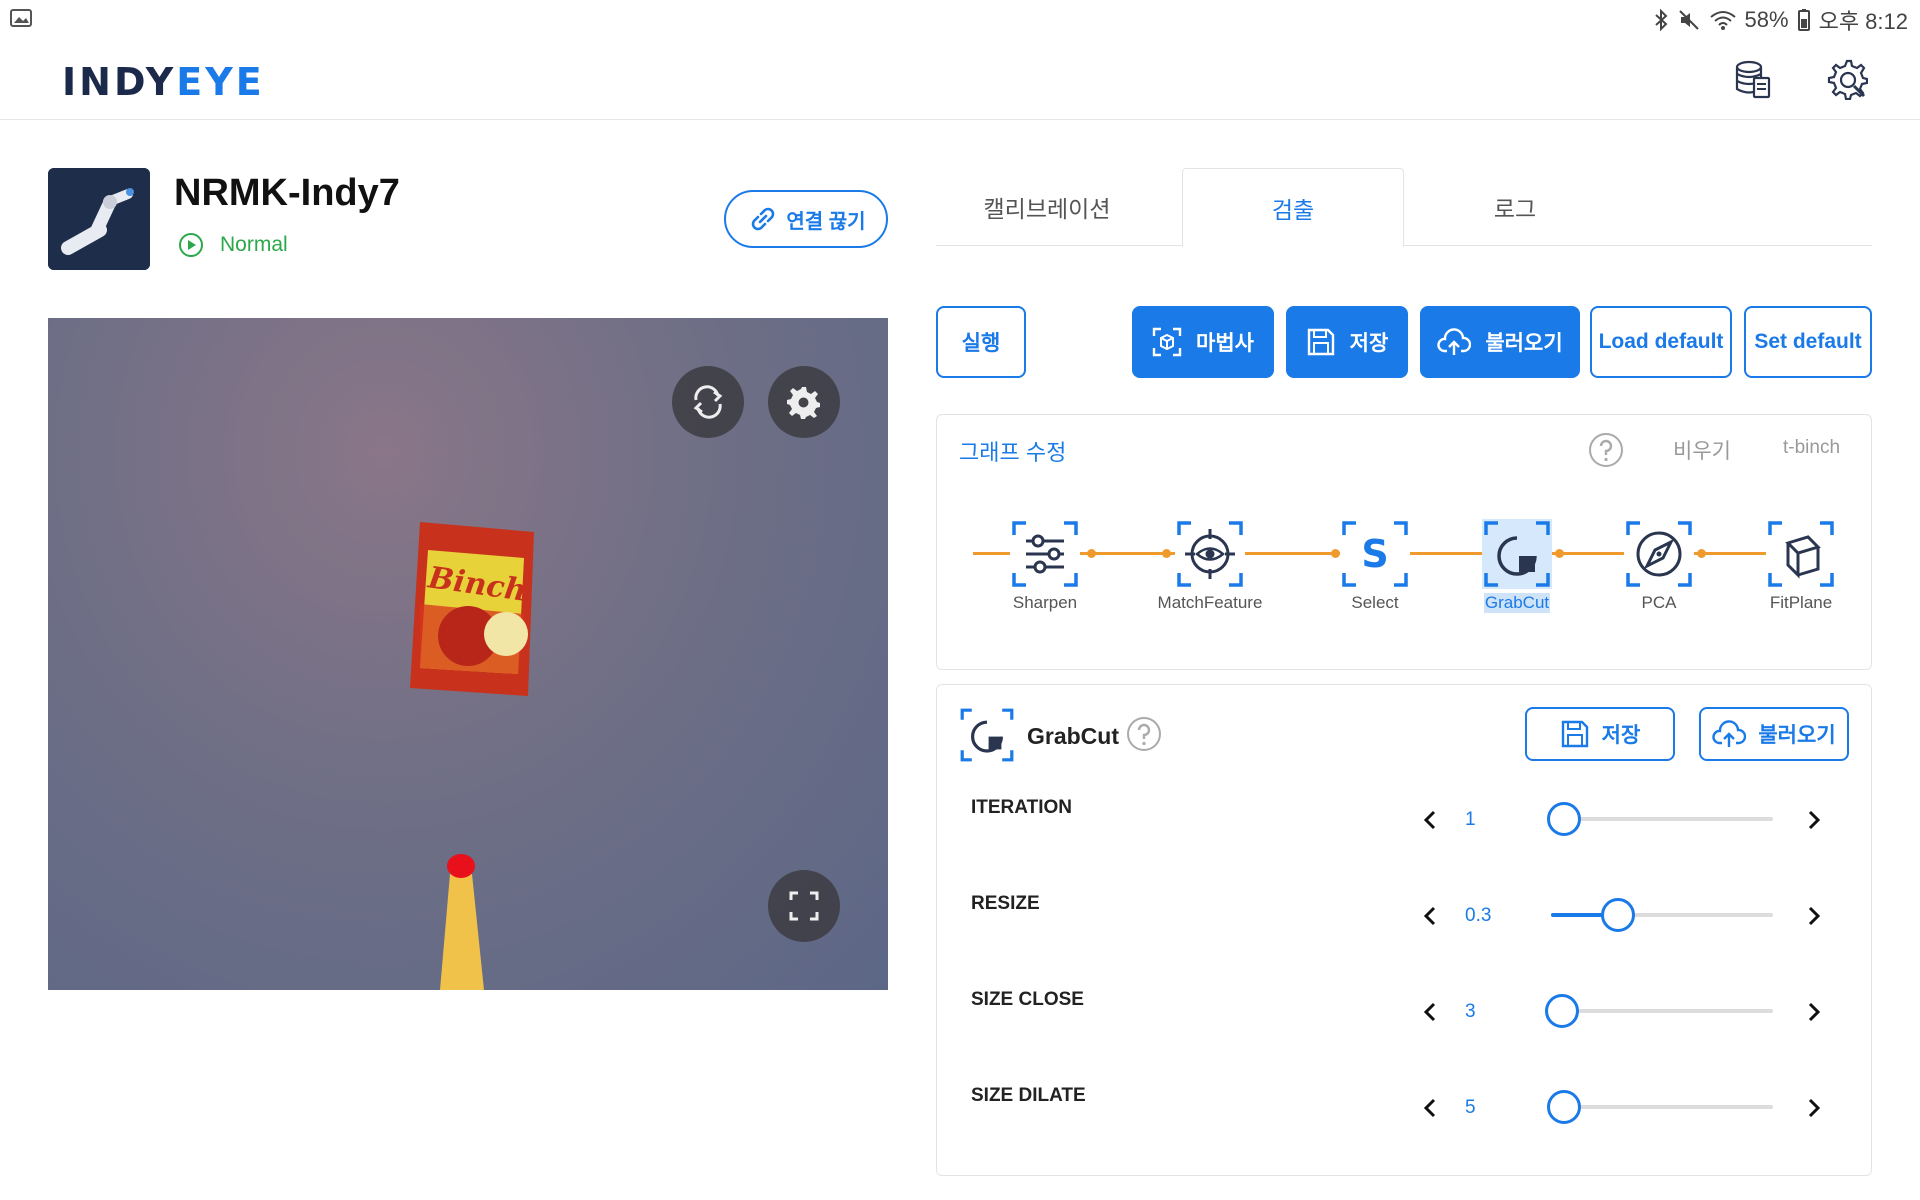  I want to click on robot-name: NRMK-Indy7, so click(287, 193).